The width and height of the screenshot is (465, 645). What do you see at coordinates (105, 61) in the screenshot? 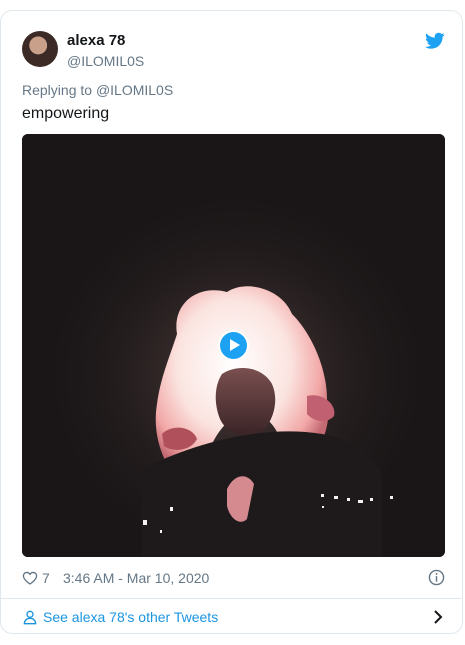
I see `author-handle: @ILOMIL0S` at bounding box center [105, 61].